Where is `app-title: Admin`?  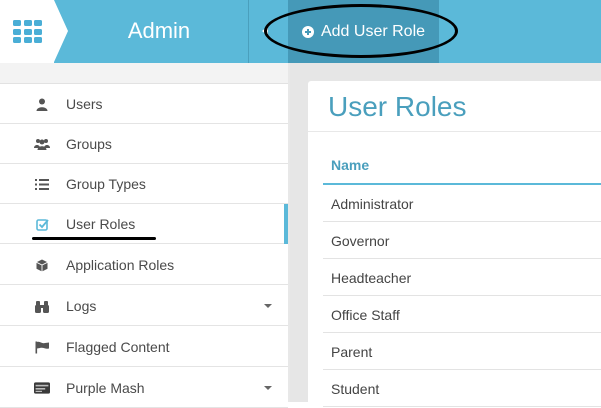
app-title: Admin is located at coordinates (159, 30).